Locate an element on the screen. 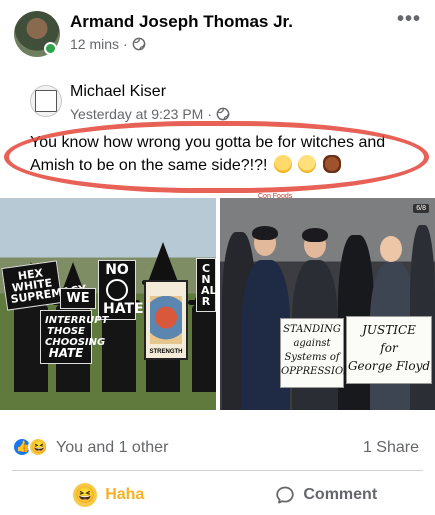 Image resolution: width=435 pixels, height=515 pixels. post-header: Armand Joseph Thomas Jr. 12 mins · ••• is located at coordinates (217, 30).